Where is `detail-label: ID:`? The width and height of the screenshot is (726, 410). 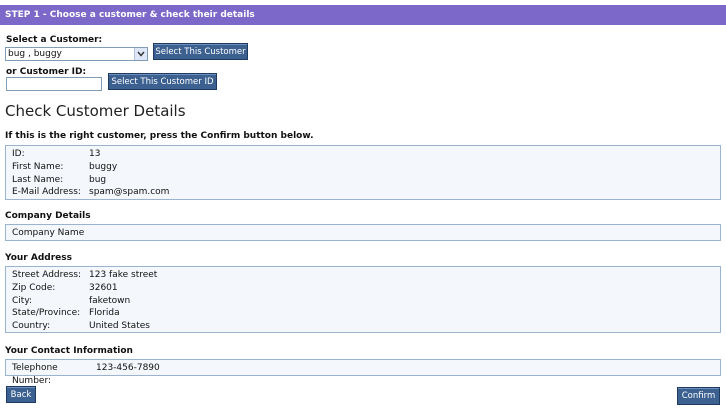
detail-label: ID: is located at coordinates (18, 154).